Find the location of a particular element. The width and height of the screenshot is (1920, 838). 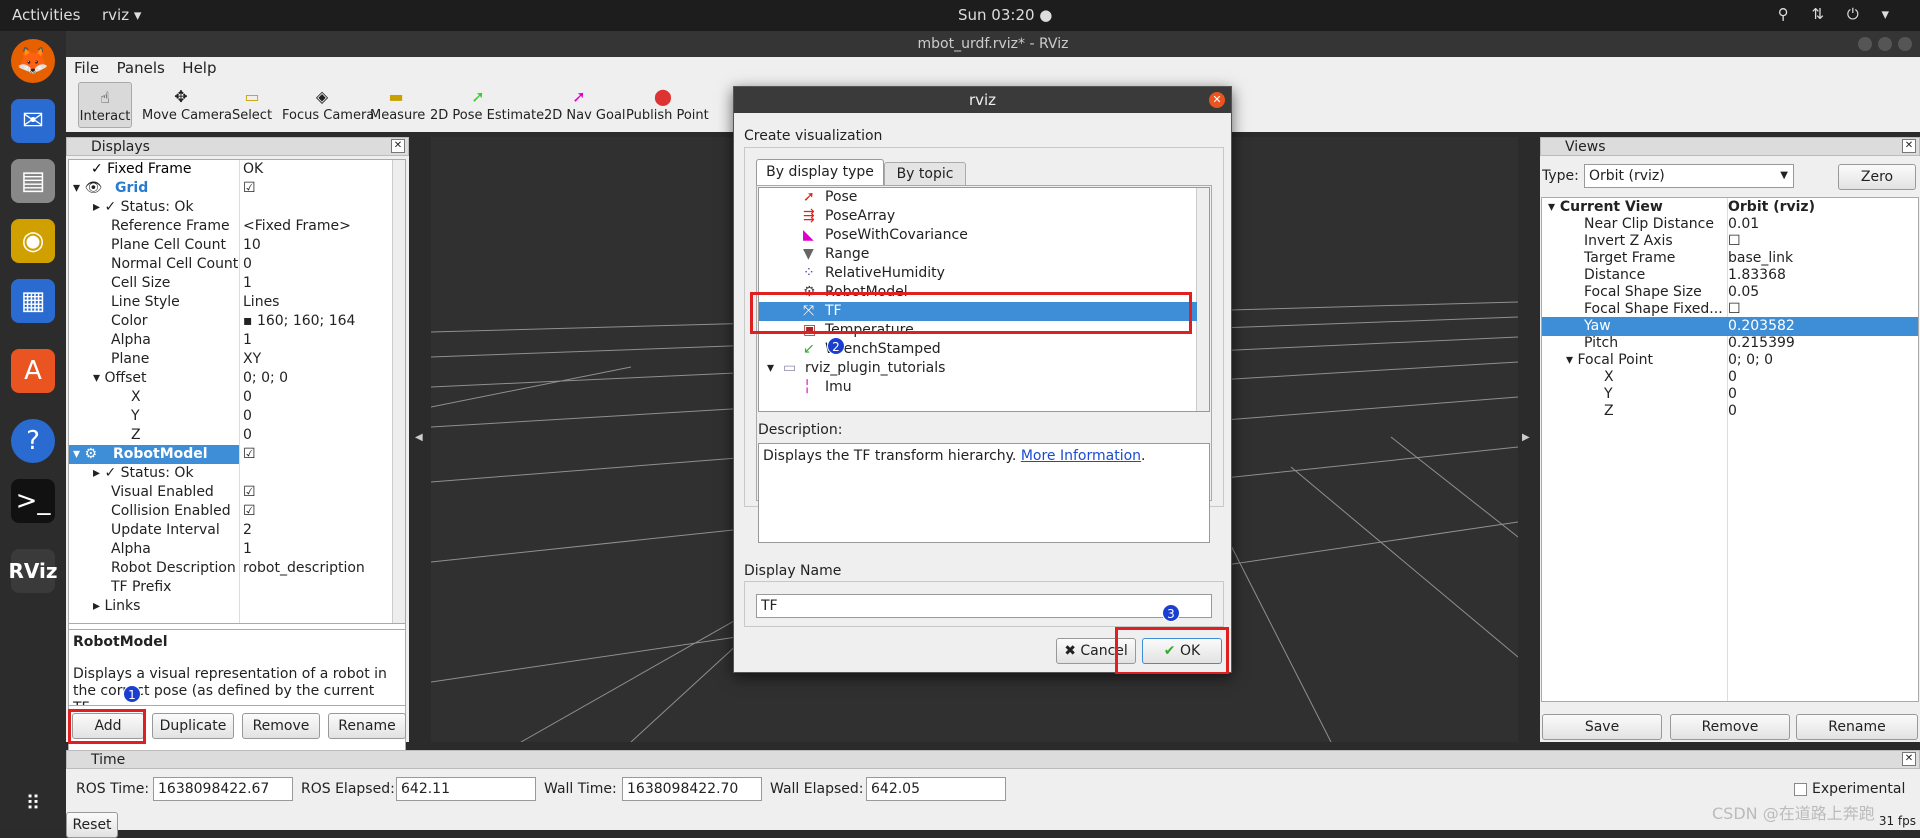

tab-by-topic: By topic is located at coordinates (925, 173).